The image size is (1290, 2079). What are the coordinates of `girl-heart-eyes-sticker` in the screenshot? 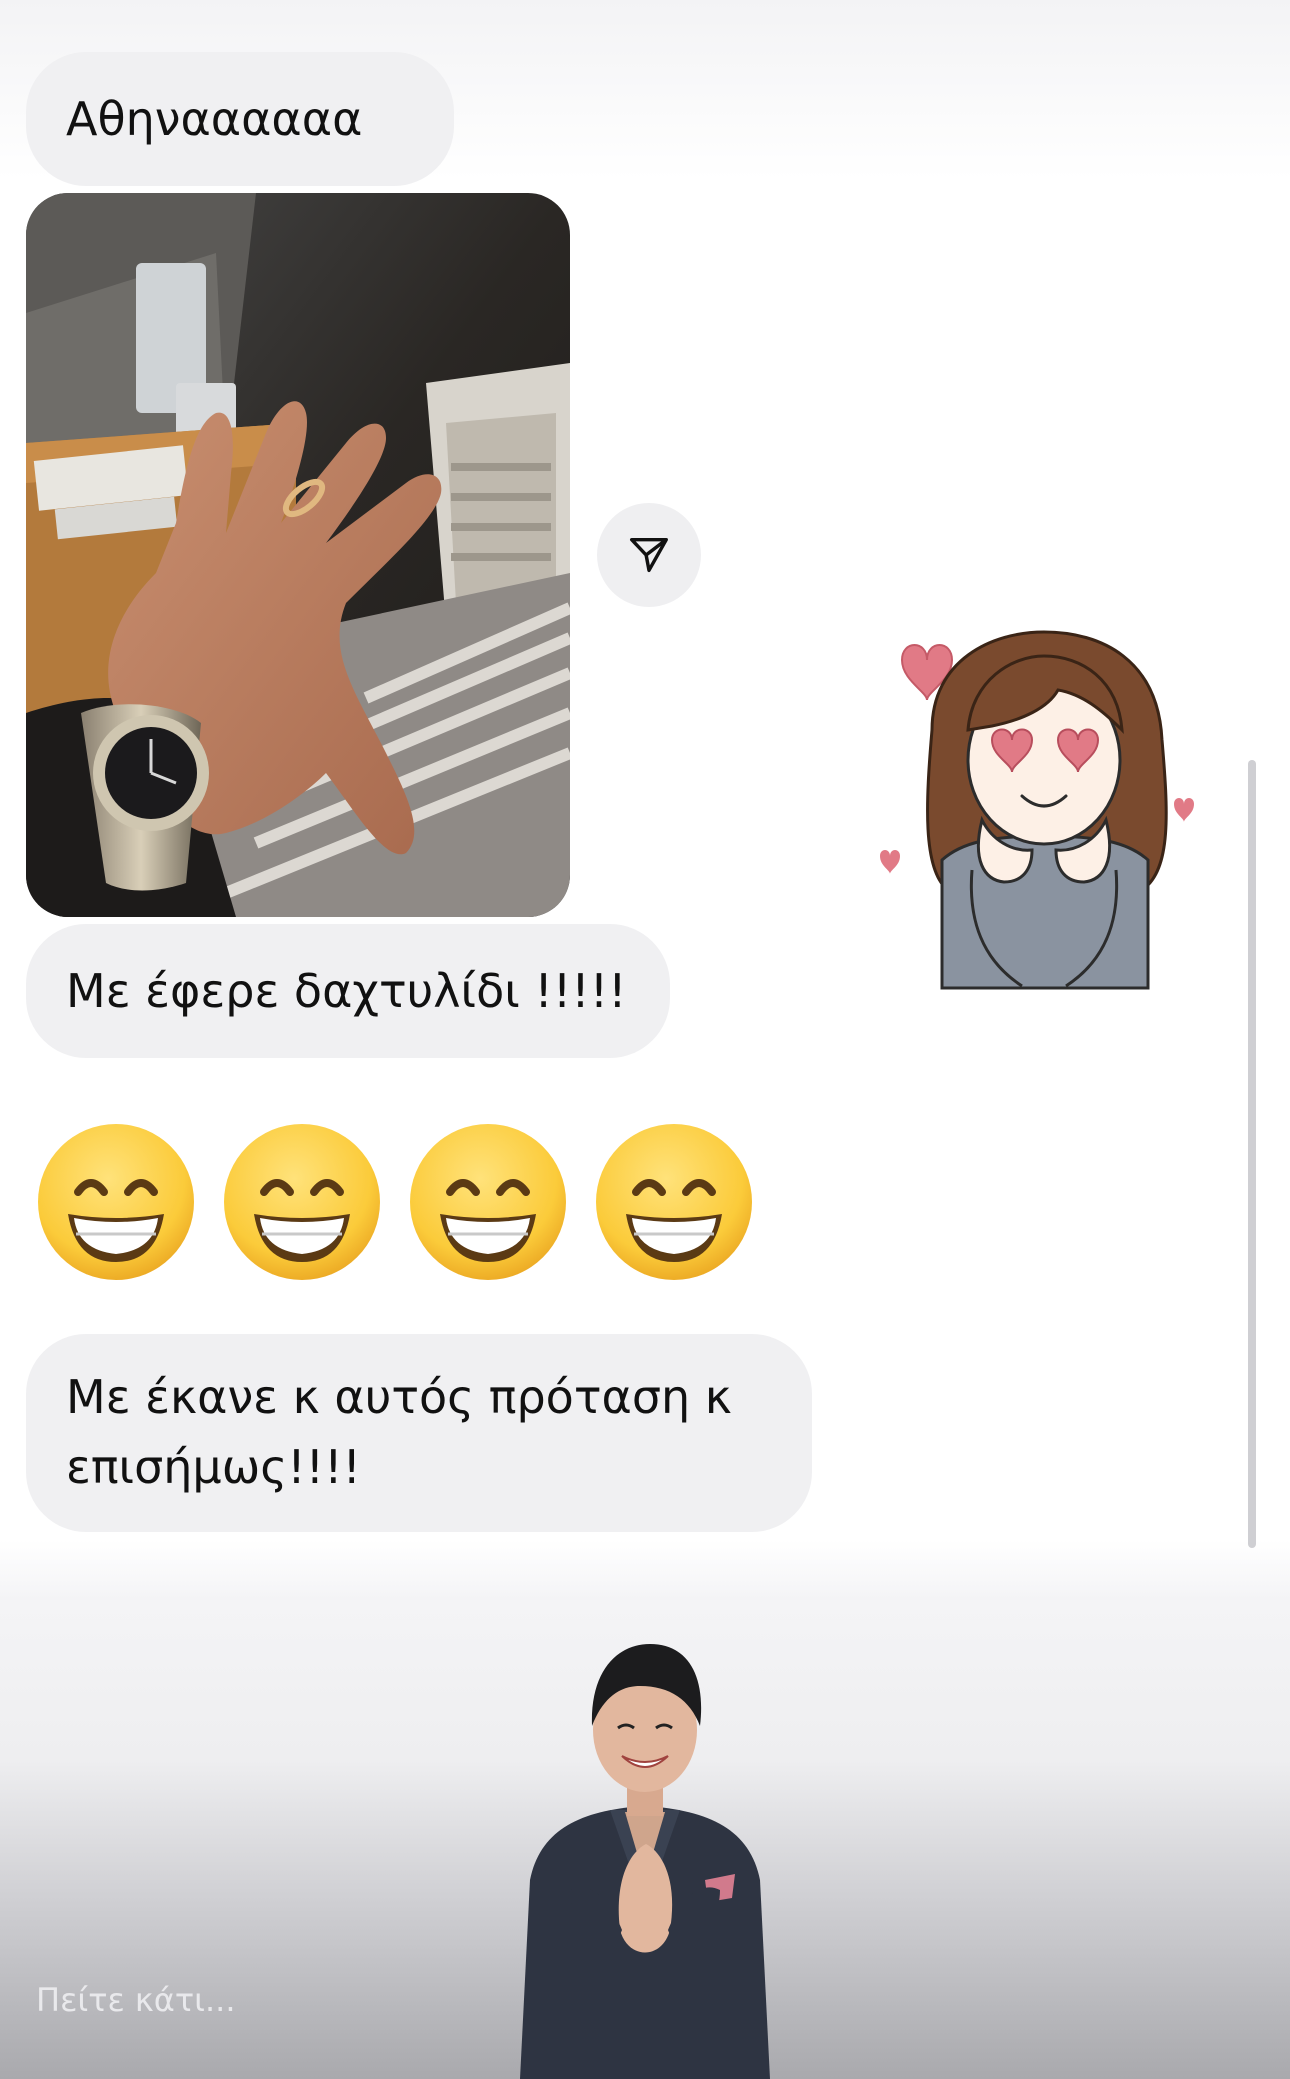 It's located at (1040, 810).